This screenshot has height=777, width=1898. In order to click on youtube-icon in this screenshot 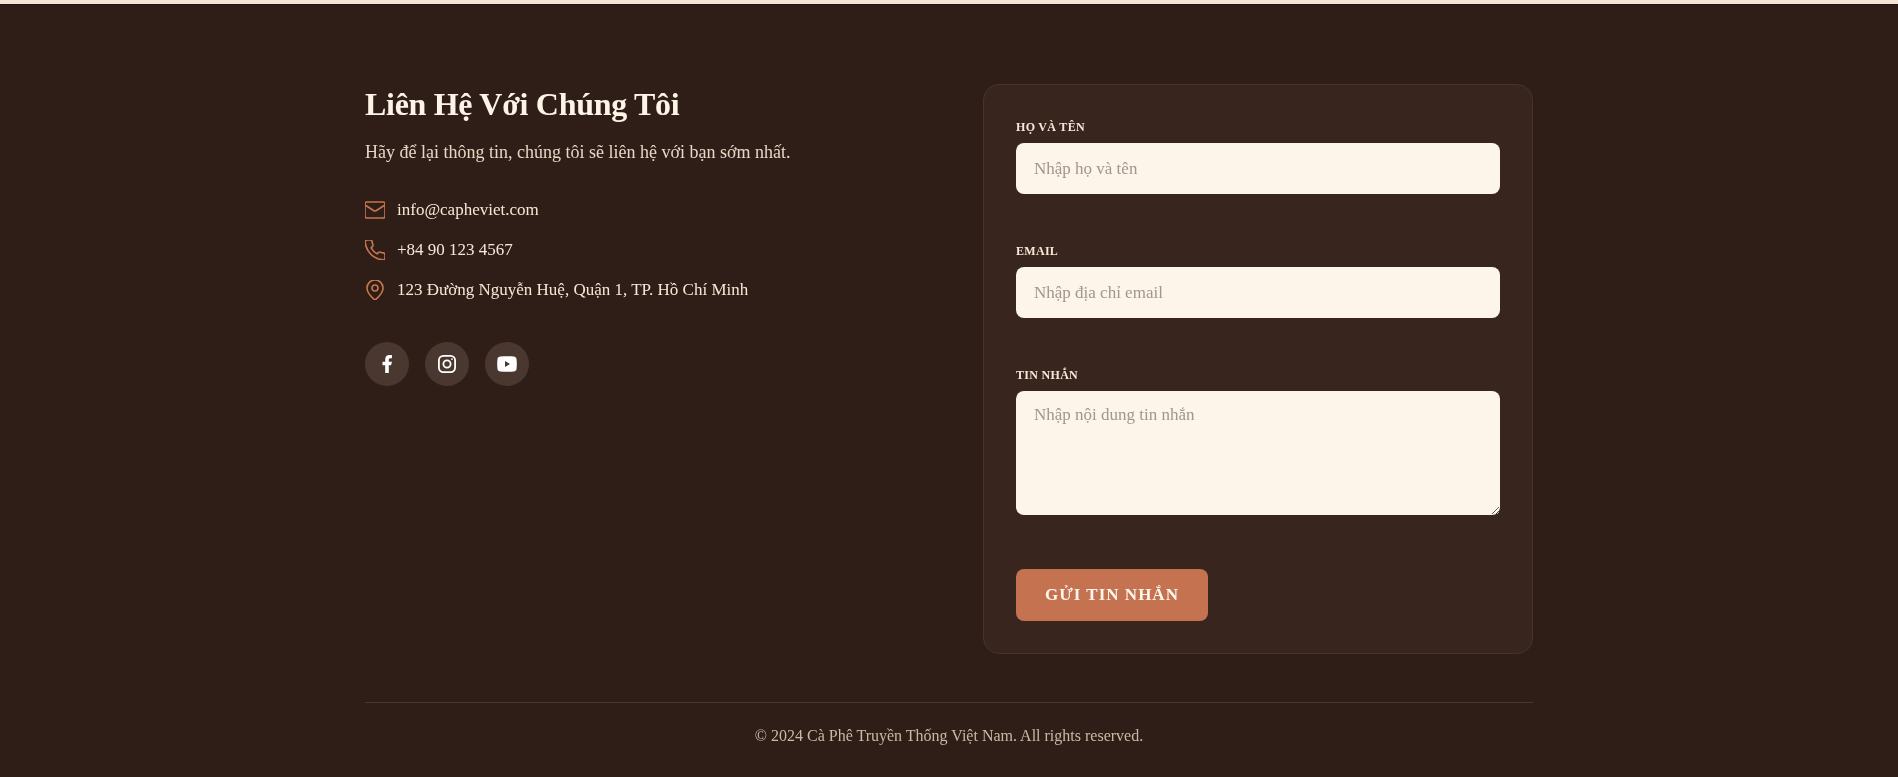, I will do `click(507, 364)`.